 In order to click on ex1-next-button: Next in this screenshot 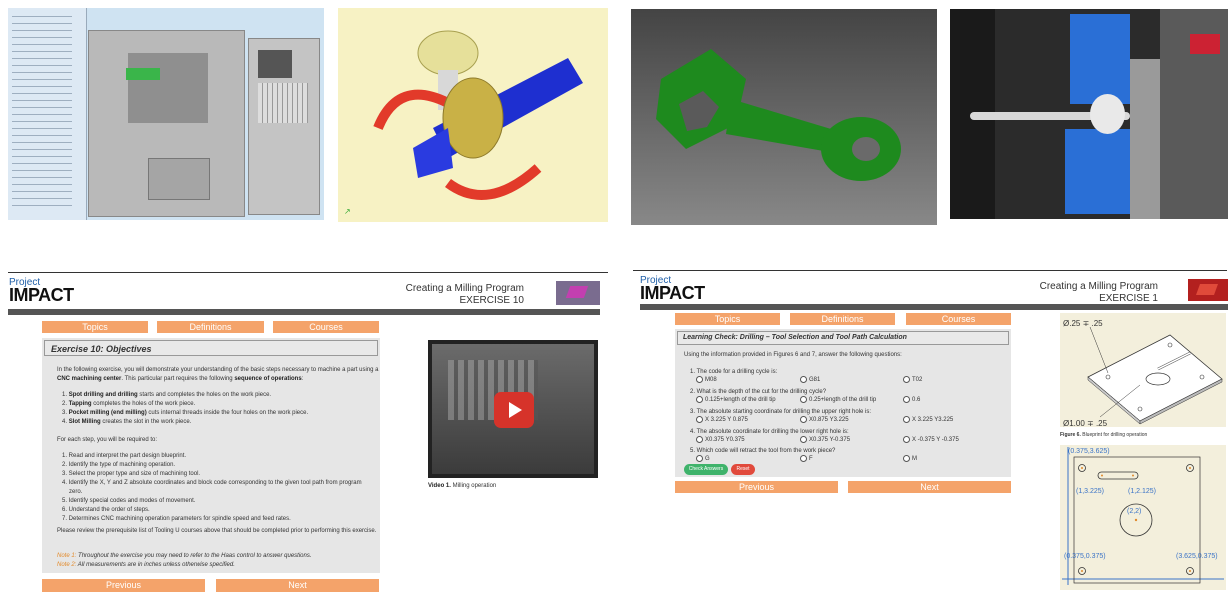, I will do `click(929, 487)`.